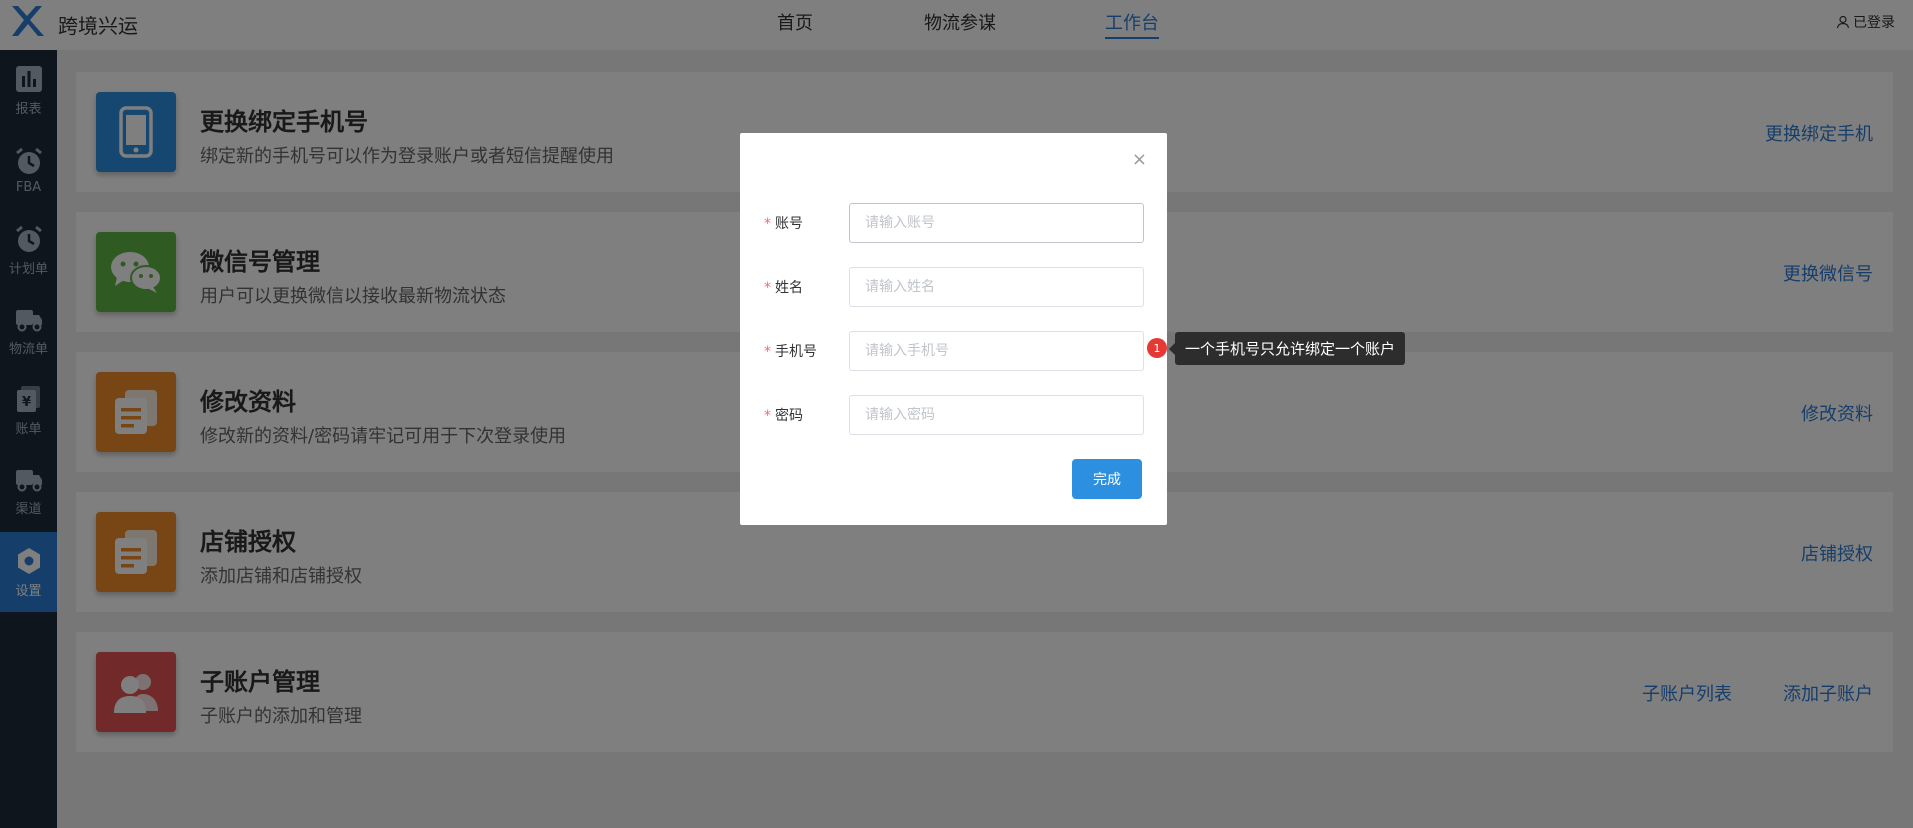  I want to click on form-row-account: * 账号, so click(954, 223).